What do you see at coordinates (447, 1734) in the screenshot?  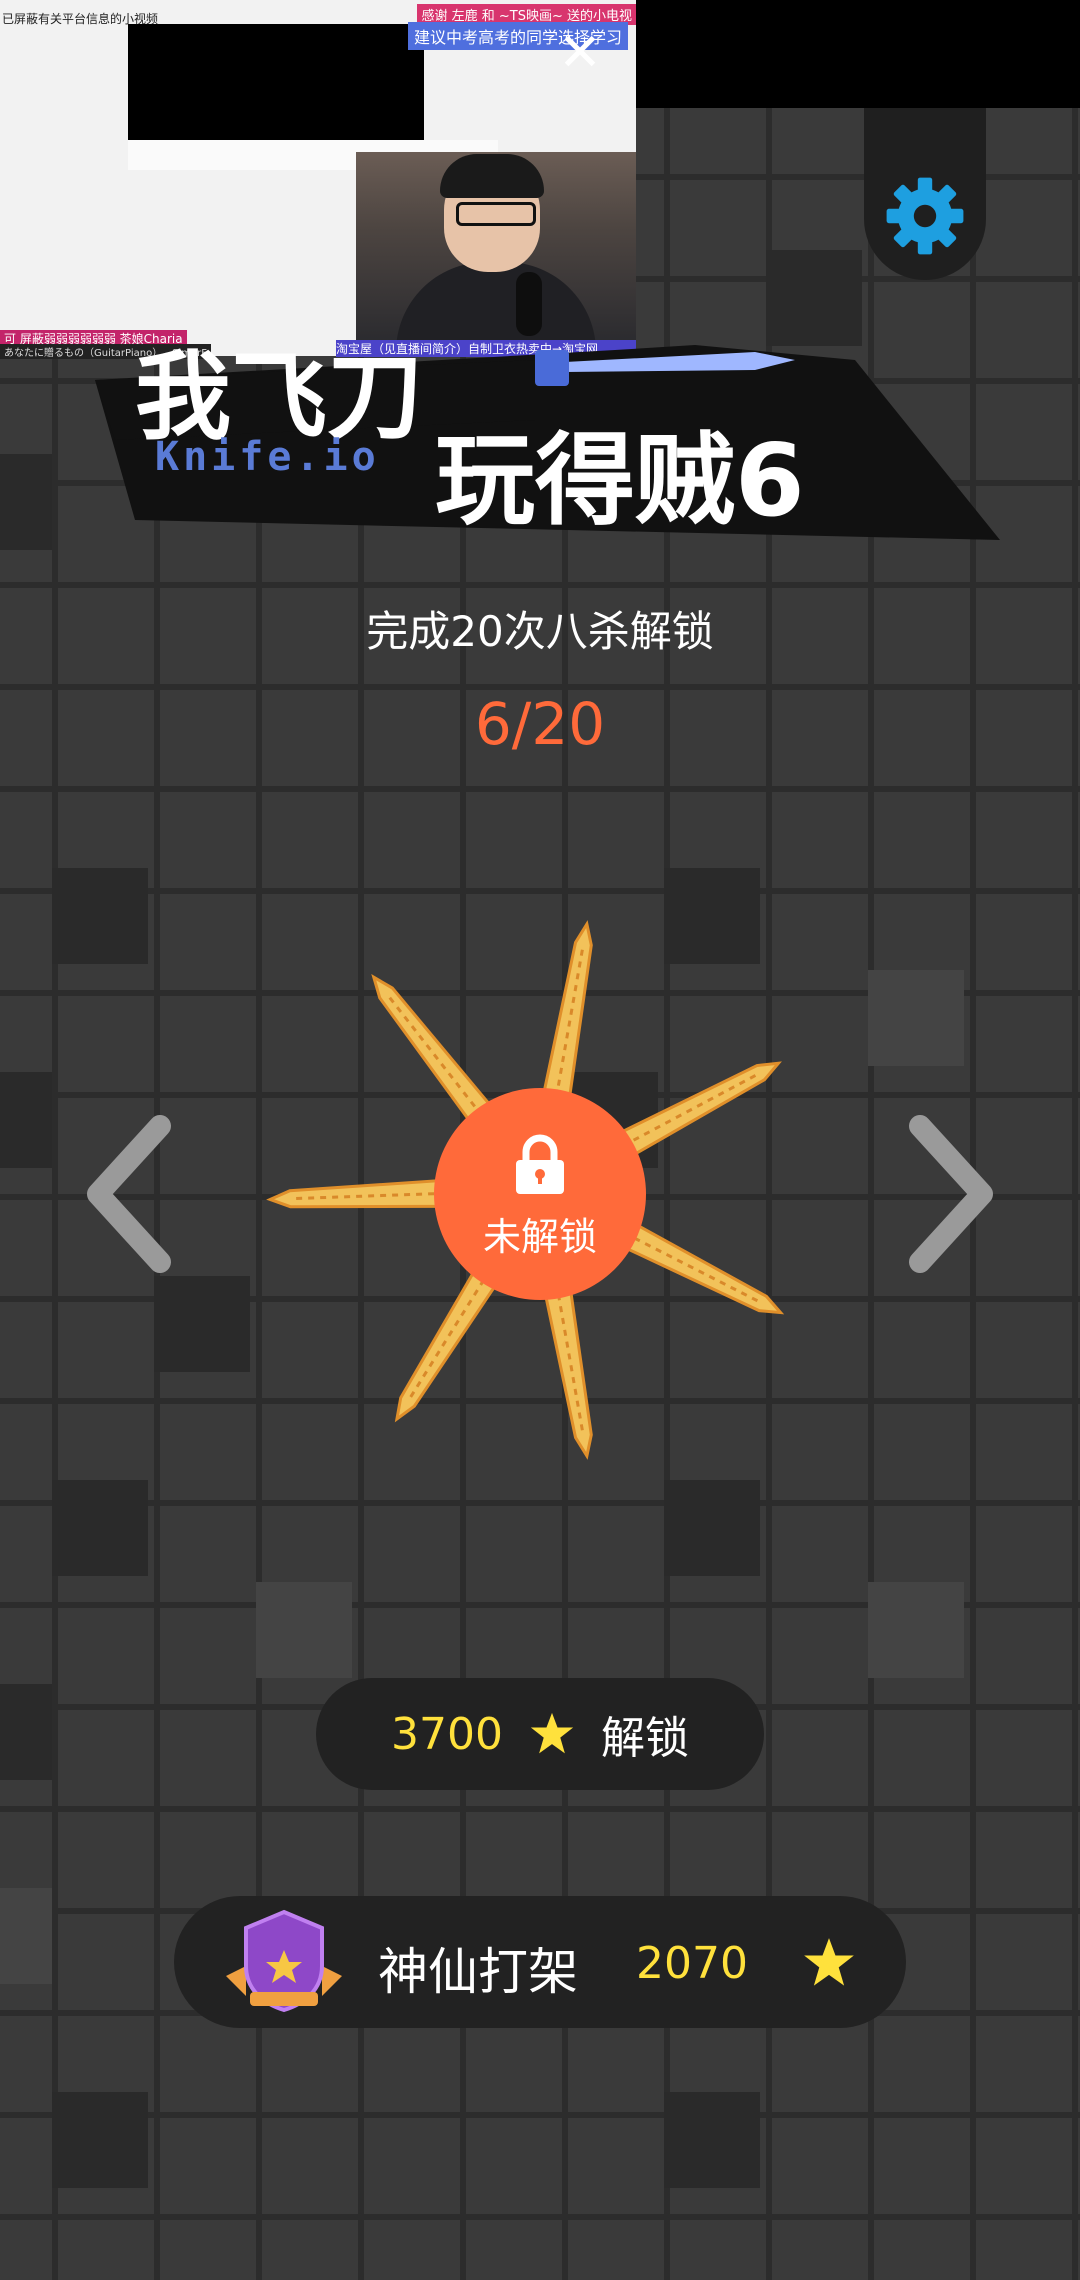 I see `unlock-cost: 3700` at bounding box center [447, 1734].